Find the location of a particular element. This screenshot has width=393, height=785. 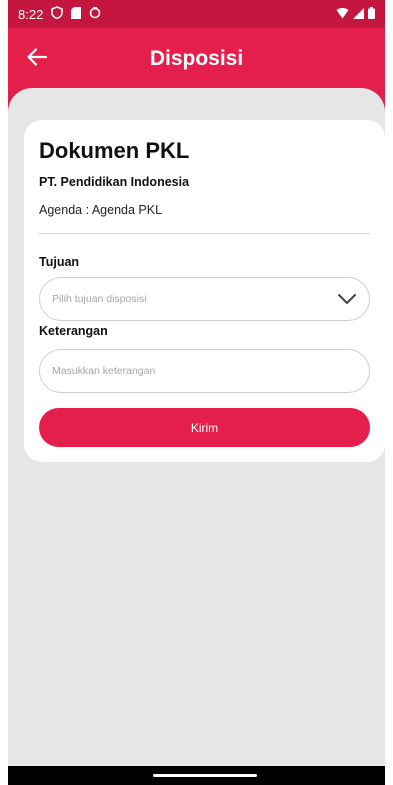

keterangan-label: Keterangan is located at coordinates (73, 331).